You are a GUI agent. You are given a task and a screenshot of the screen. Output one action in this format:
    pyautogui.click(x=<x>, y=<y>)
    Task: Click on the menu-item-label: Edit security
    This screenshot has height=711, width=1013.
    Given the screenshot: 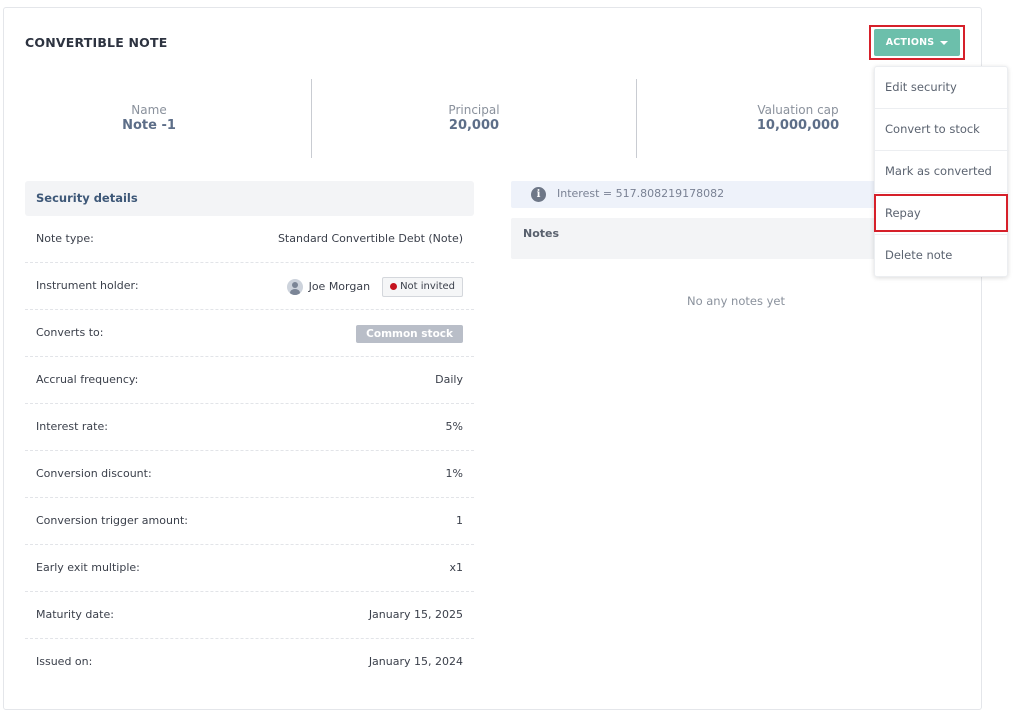 What is the action you would take?
    pyautogui.click(x=921, y=87)
    